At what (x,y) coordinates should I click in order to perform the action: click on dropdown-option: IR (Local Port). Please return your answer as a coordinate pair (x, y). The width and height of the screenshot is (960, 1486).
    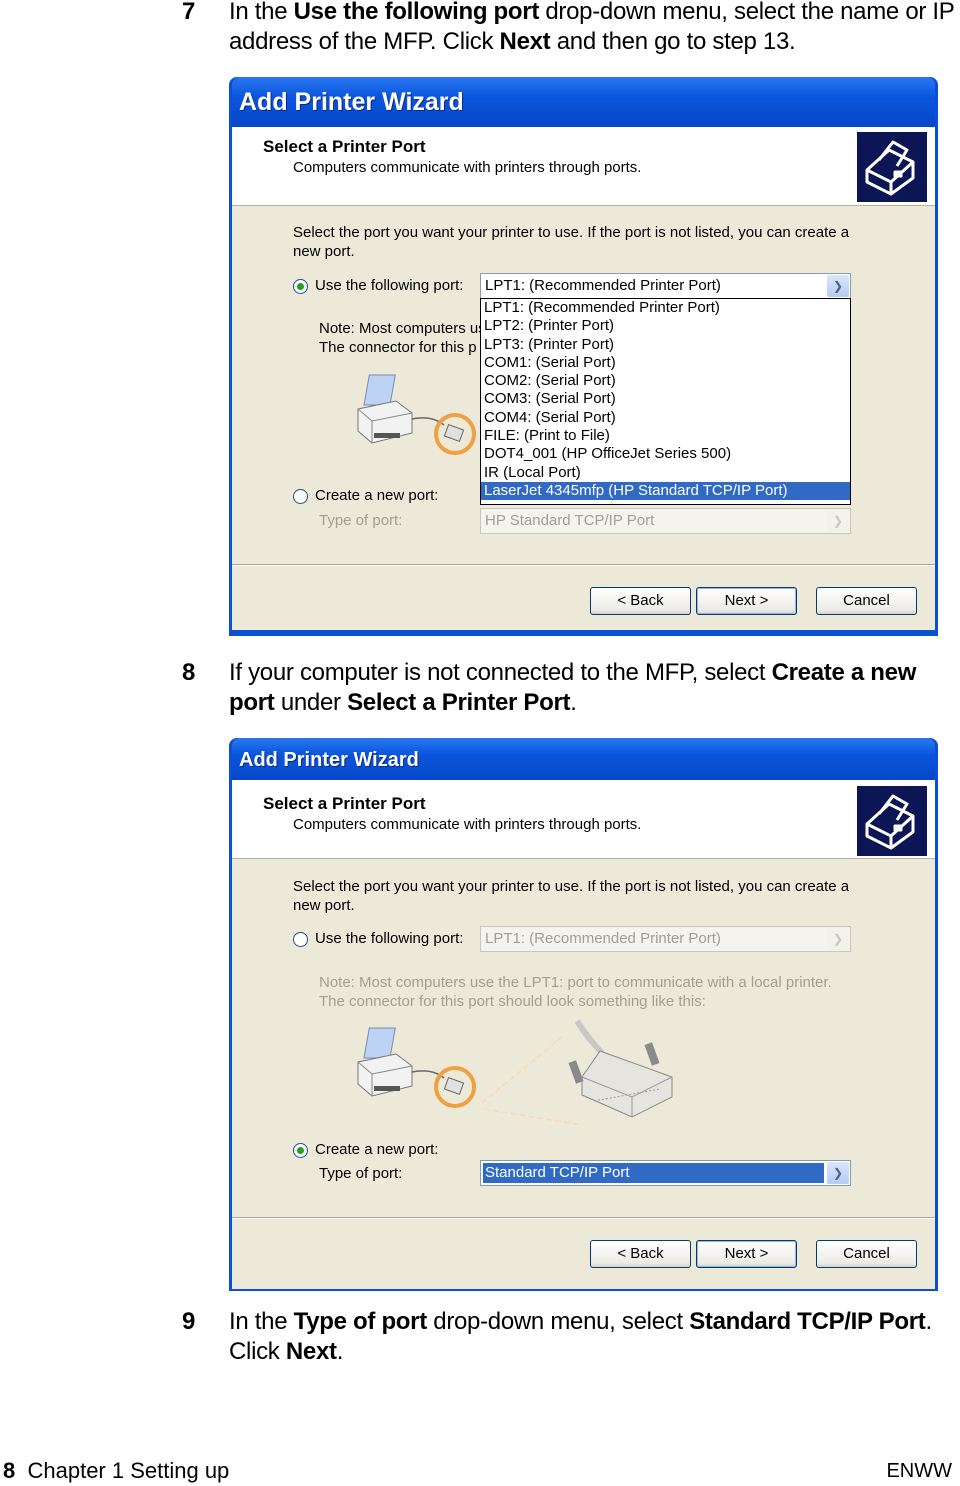
    Looking at the image, I should click on (665, 473).